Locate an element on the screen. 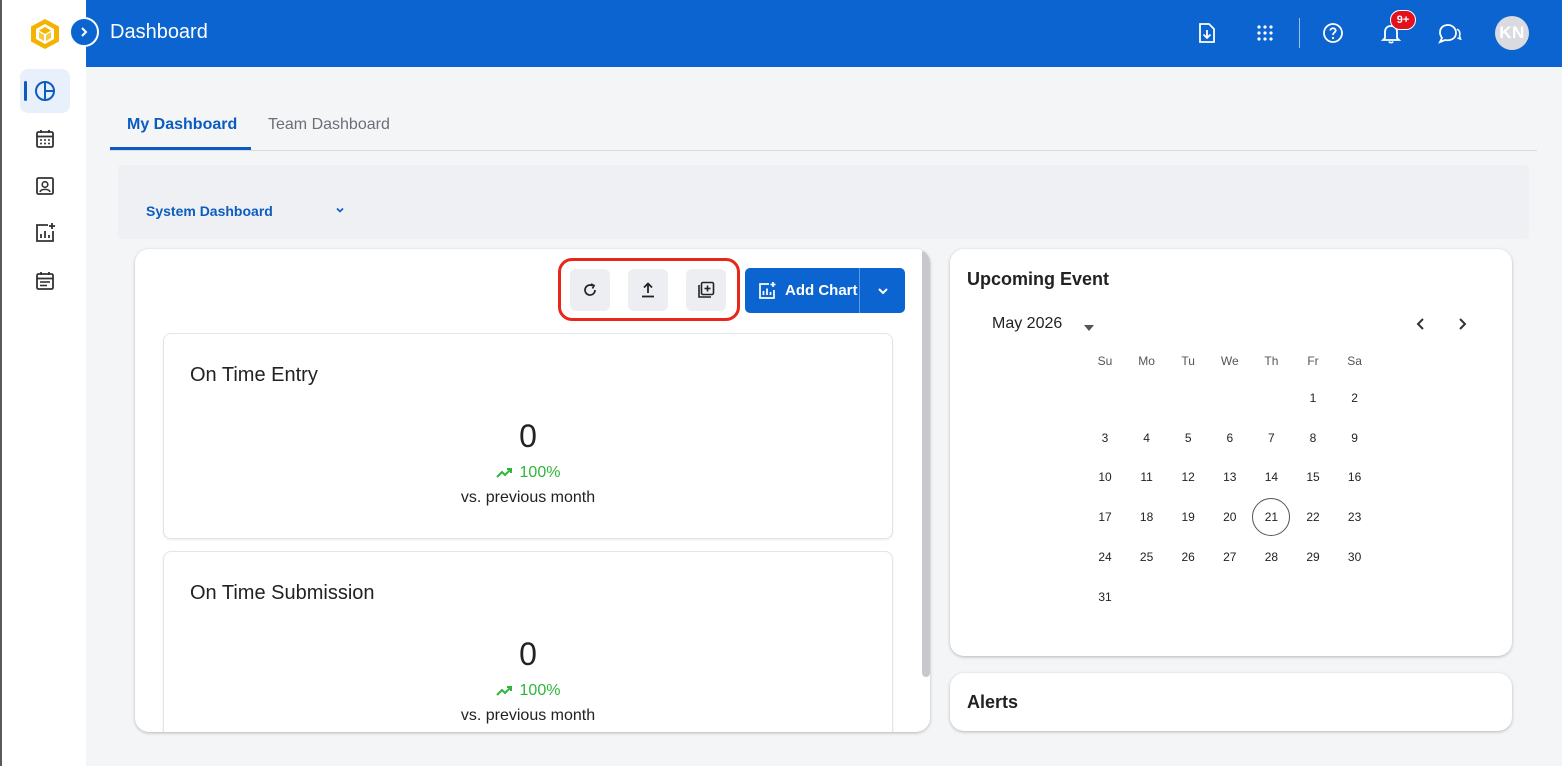 This screenshot has width=1562, height=766. add-chart-label: Add Chart is located at coordinates (821, 290).